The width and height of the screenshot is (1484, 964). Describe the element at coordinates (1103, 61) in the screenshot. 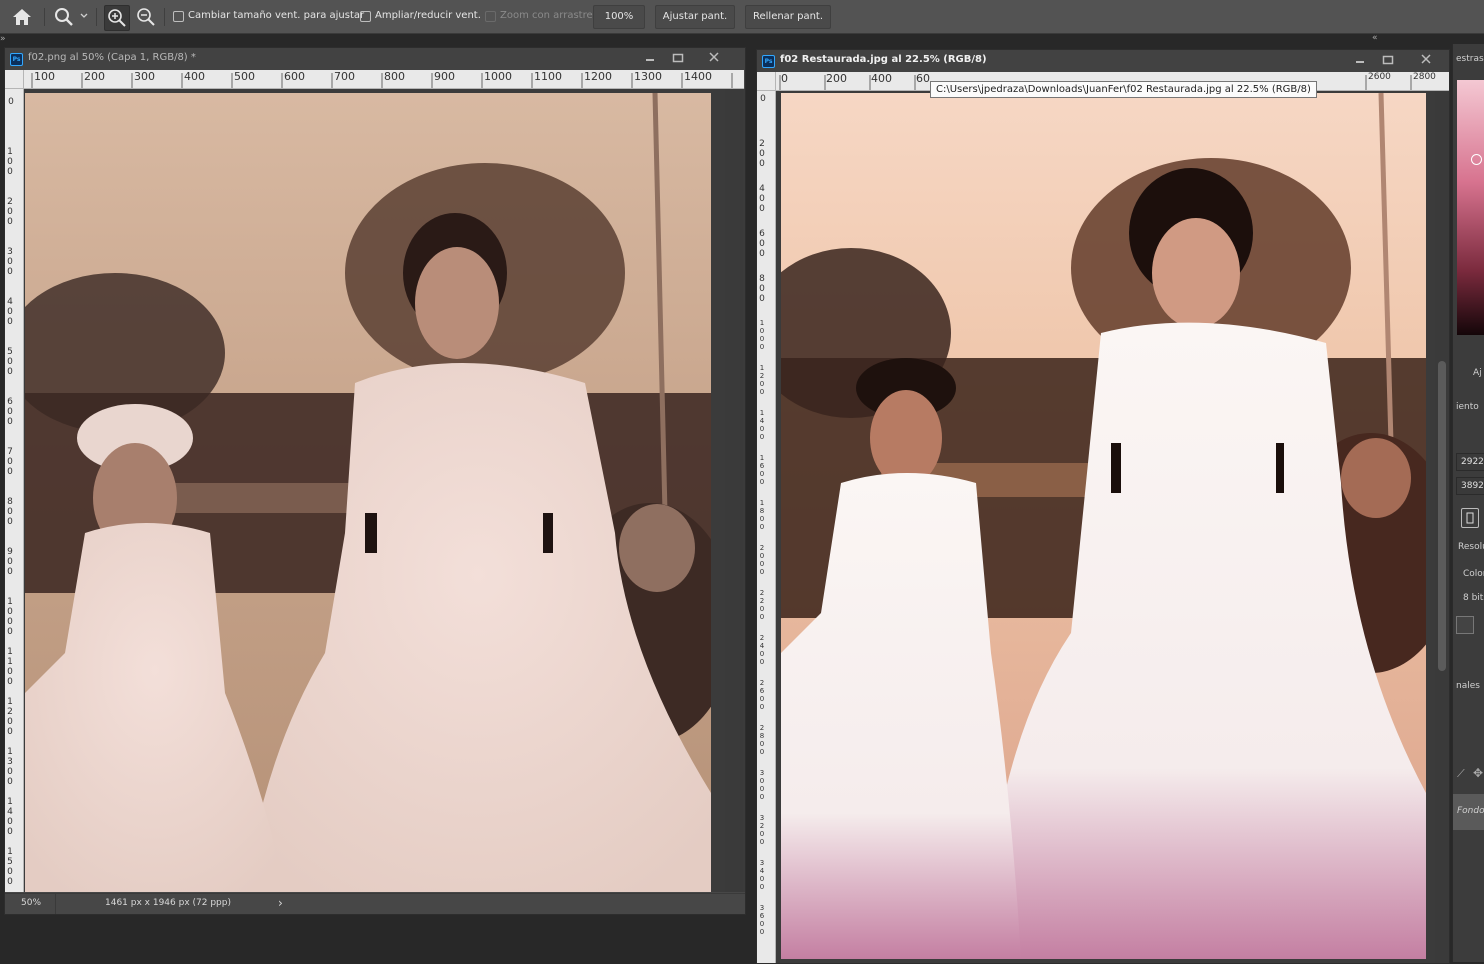

I see `right-window-titlebar: Ps f02 Restaurada.jpg al 22.5% (RGB/8)` at that location.